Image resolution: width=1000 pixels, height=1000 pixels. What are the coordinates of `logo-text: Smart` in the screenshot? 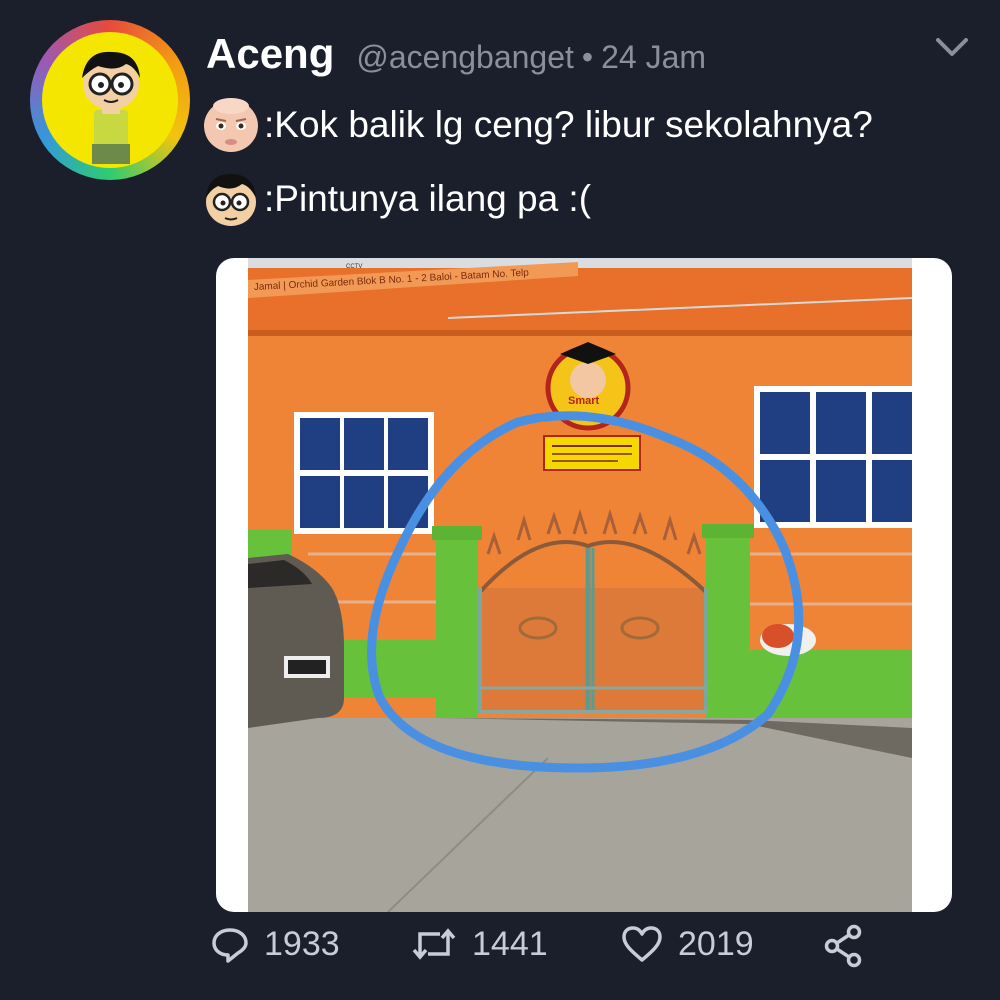 It's located at (584, 401).